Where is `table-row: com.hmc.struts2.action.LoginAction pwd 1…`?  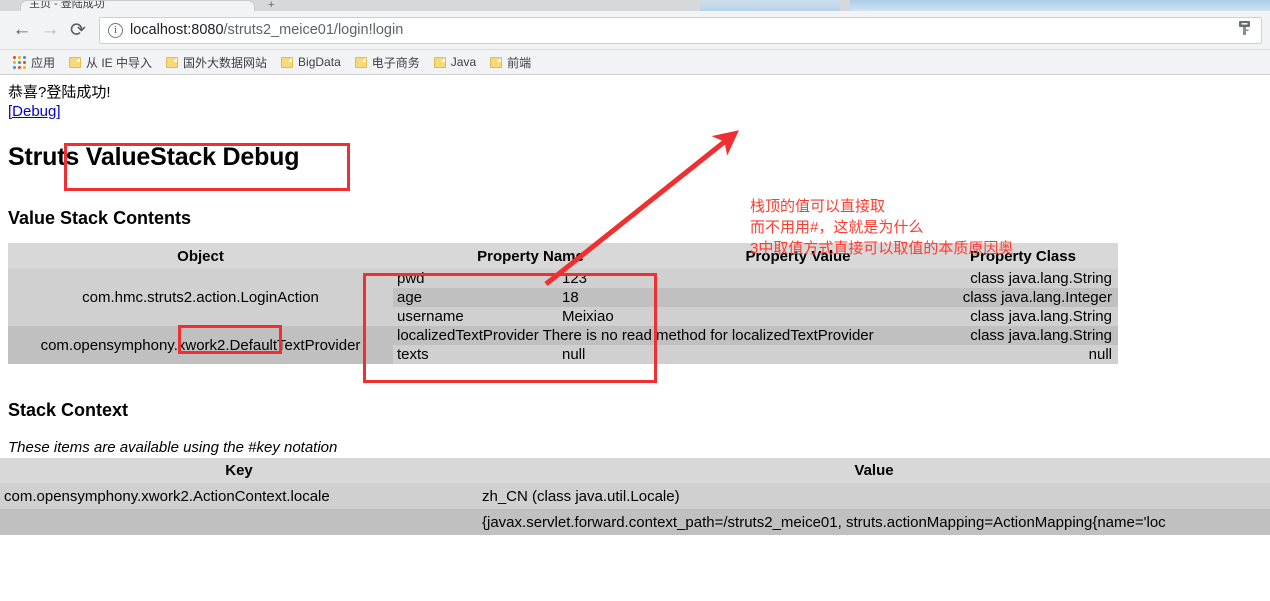
table-row: com.hmc.struts2.action.LoginAction pwd 1… is located at coordinates (563, 297).